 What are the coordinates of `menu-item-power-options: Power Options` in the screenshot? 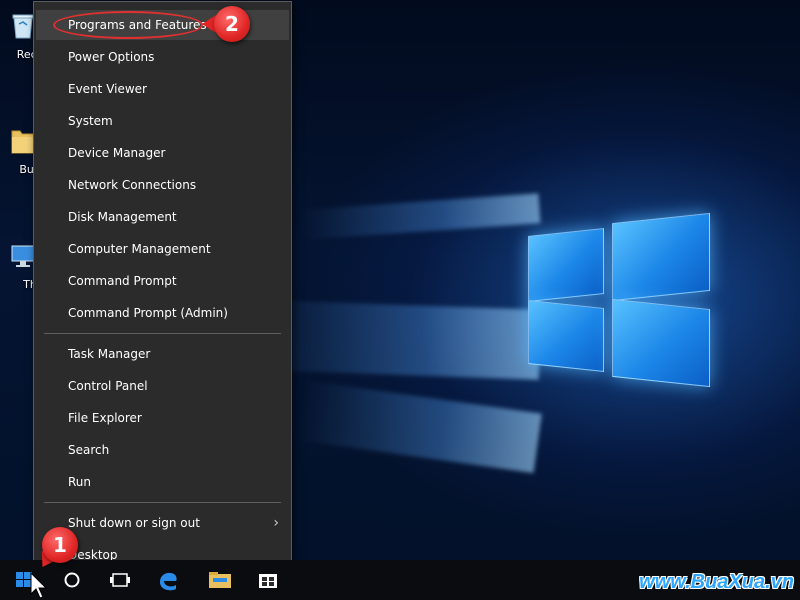 It's located at (162, 57).